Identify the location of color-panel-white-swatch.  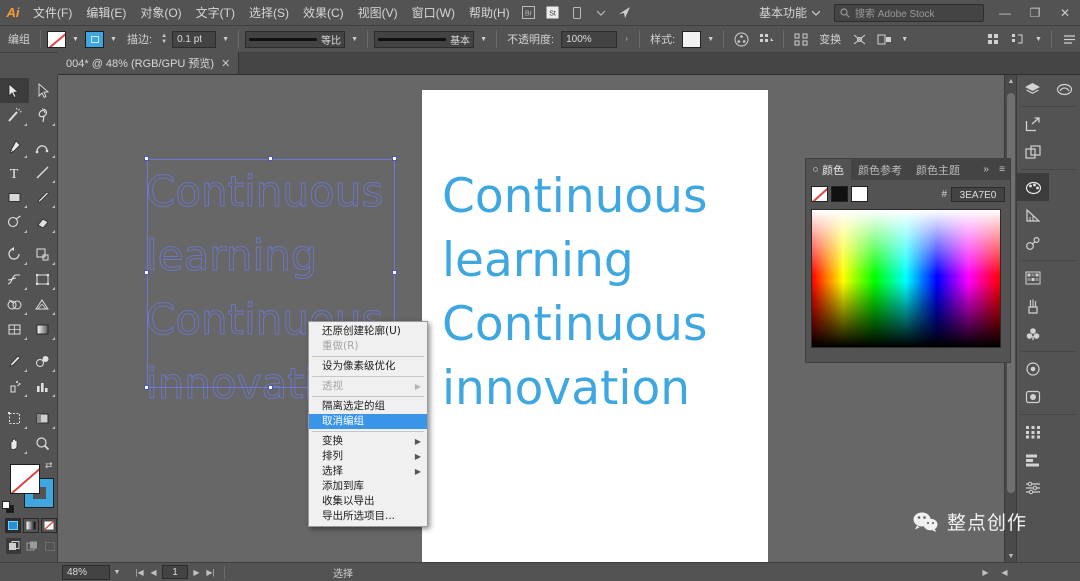
(859, 194).